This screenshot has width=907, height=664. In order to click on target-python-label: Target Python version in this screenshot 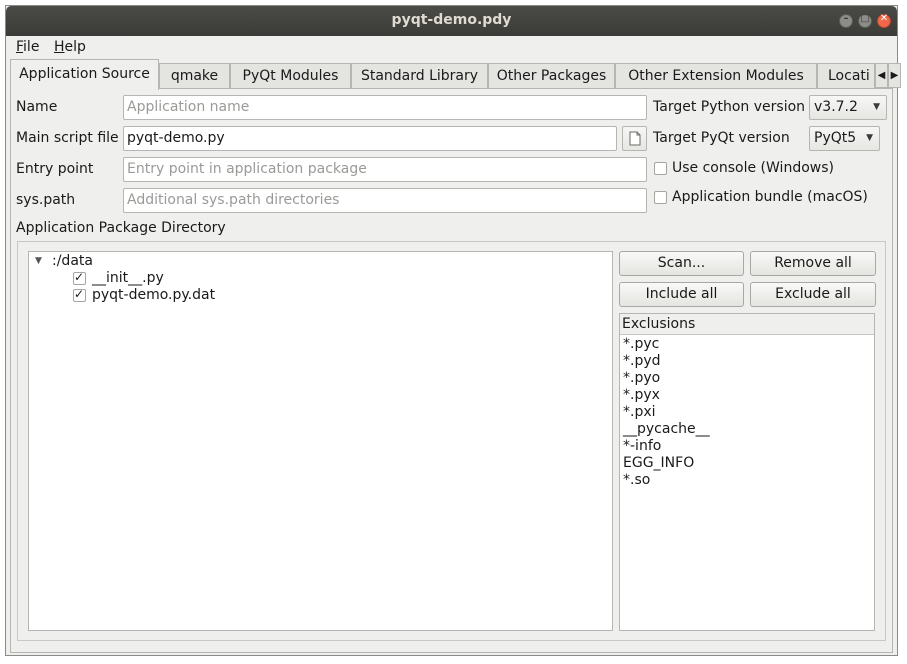, I will do `click(729, 107)`.